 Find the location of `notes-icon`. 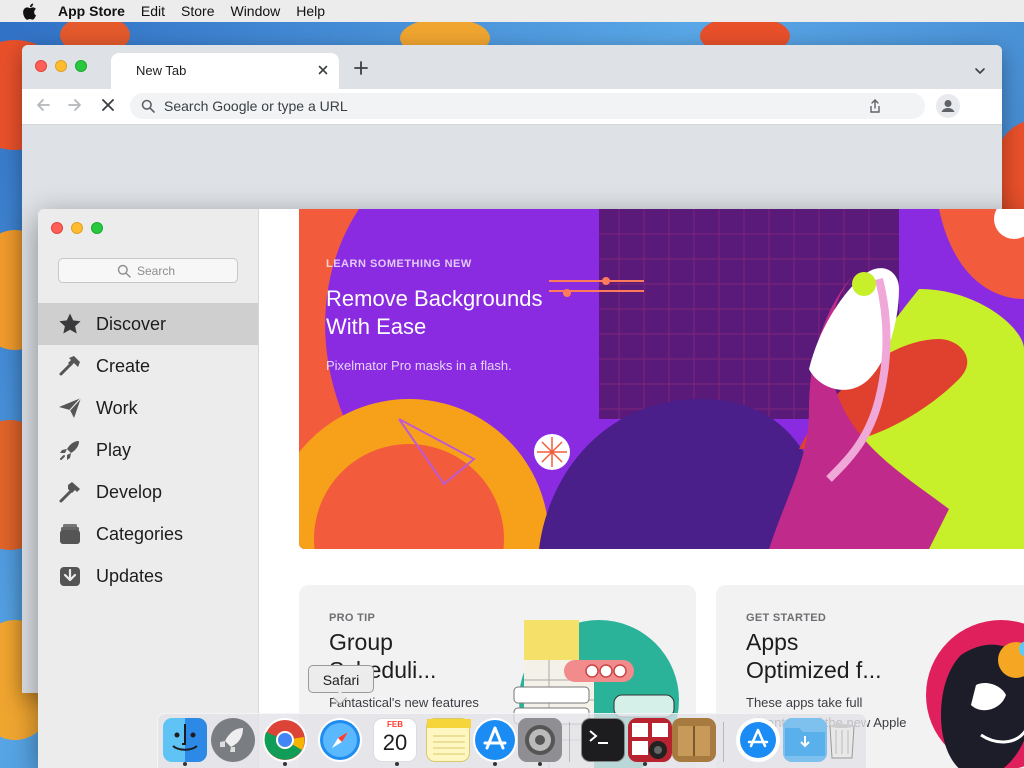

notes-icon is located at coordinates (448, 740).